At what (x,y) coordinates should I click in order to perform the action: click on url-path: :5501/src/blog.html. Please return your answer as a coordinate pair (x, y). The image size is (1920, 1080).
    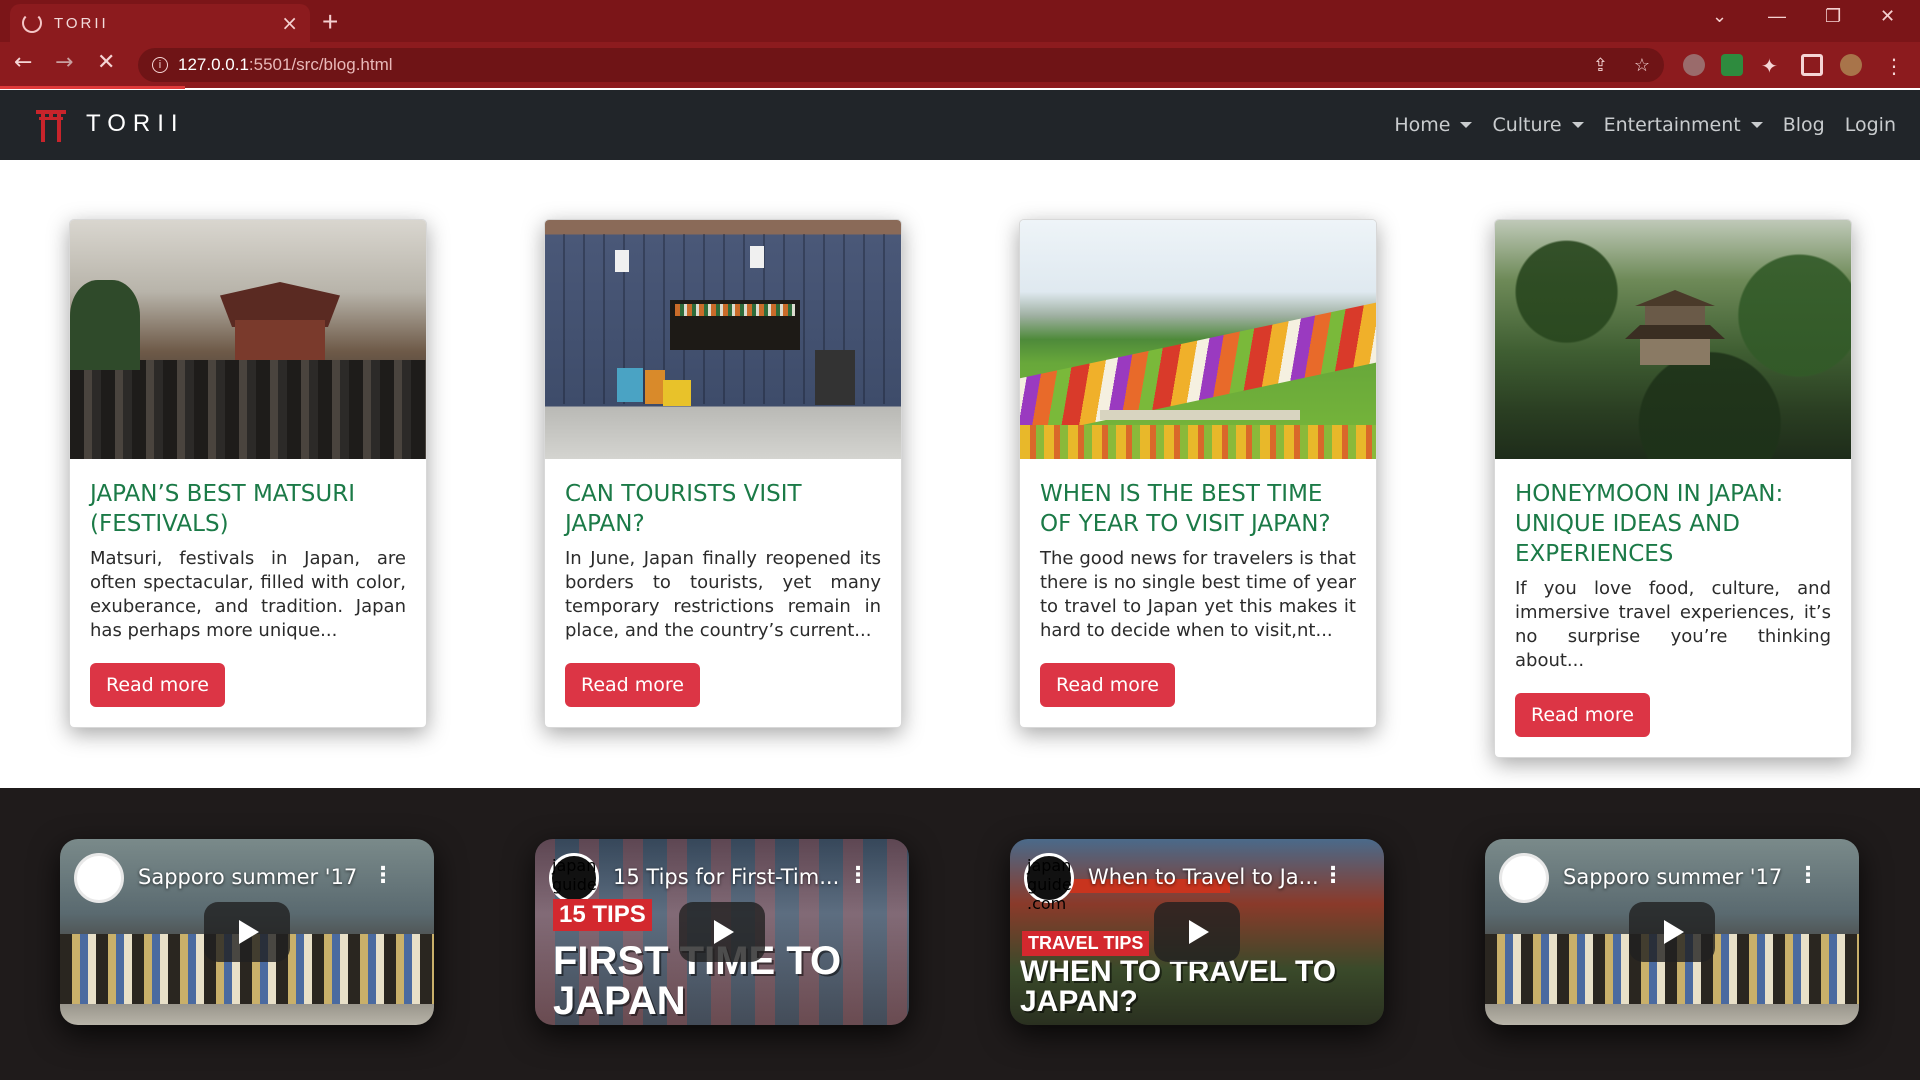
    Looking at the image, I should click on (320, 64).